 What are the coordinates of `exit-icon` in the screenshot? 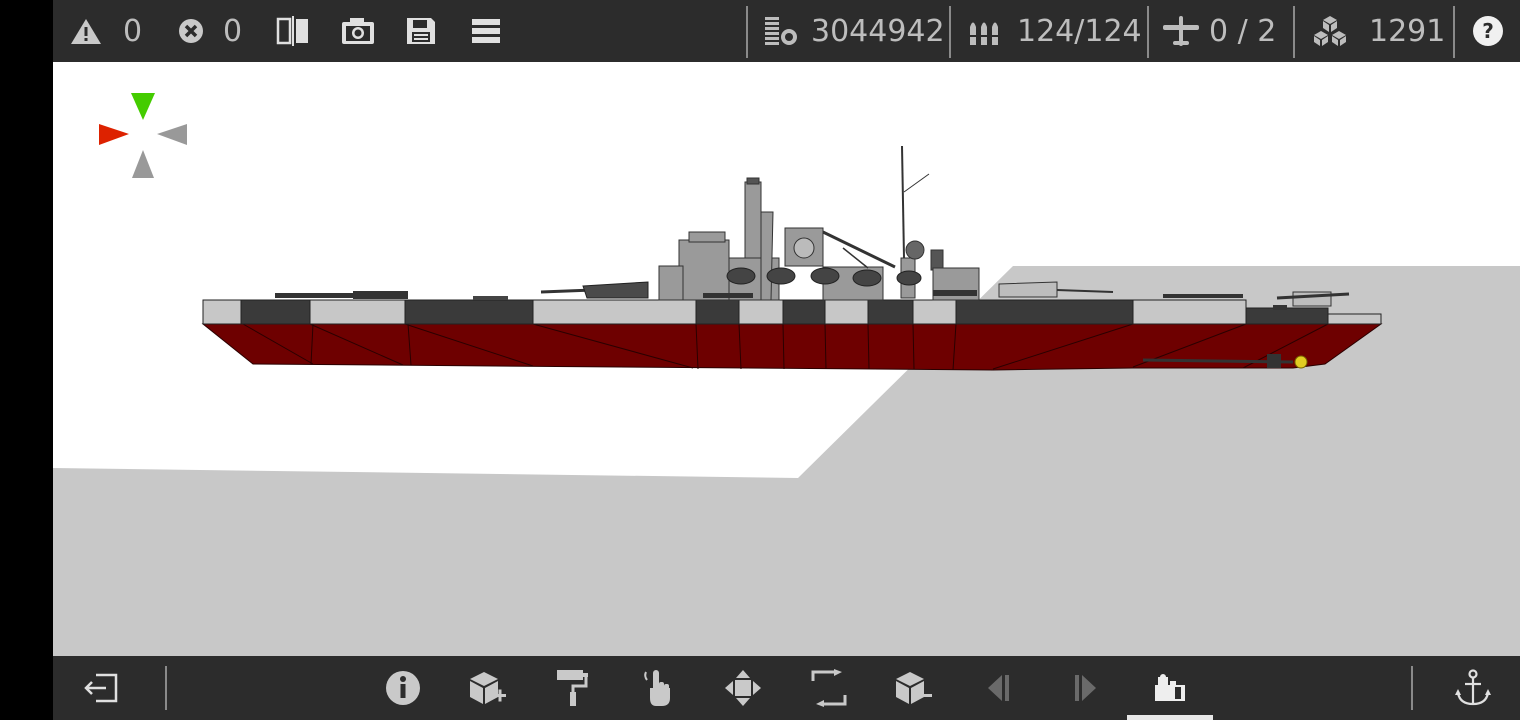 It's located at (101, 688).